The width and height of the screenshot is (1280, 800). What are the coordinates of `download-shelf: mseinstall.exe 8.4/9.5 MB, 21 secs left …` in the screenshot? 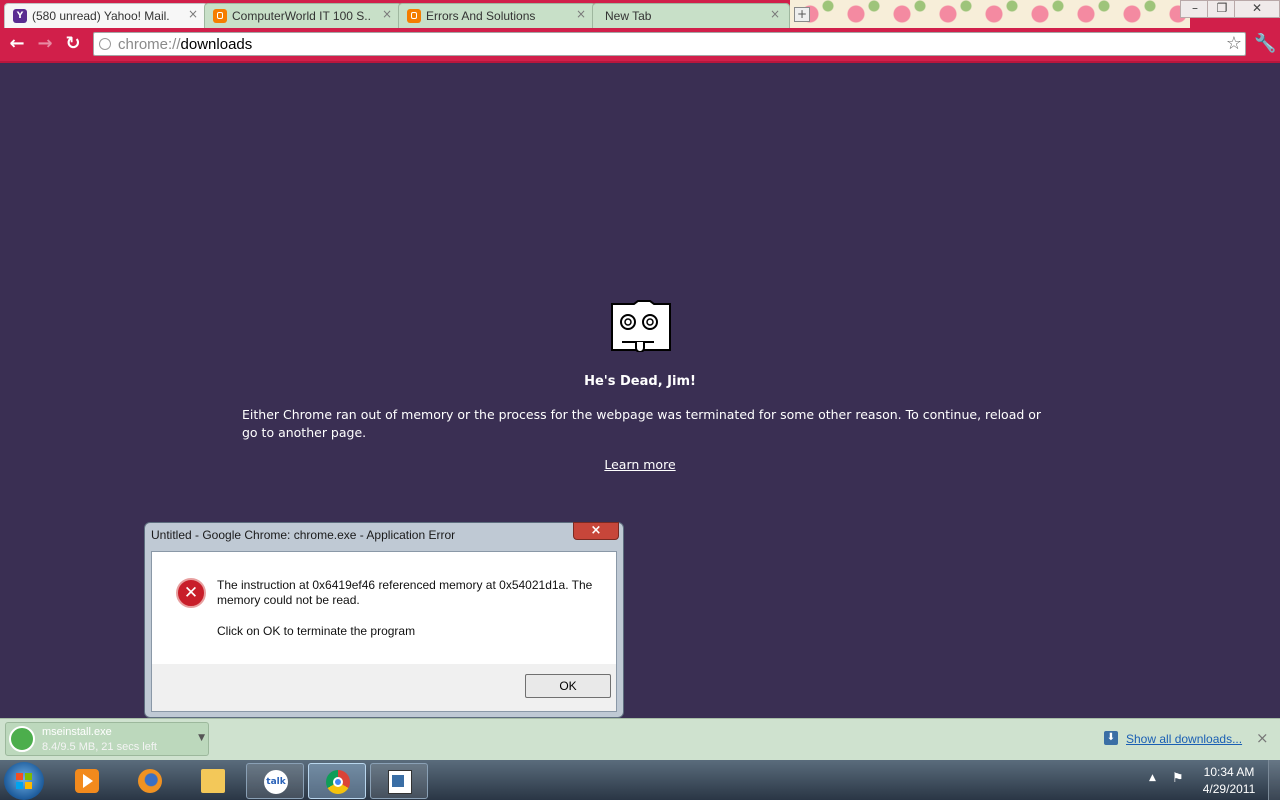 It's located at (640, 739).